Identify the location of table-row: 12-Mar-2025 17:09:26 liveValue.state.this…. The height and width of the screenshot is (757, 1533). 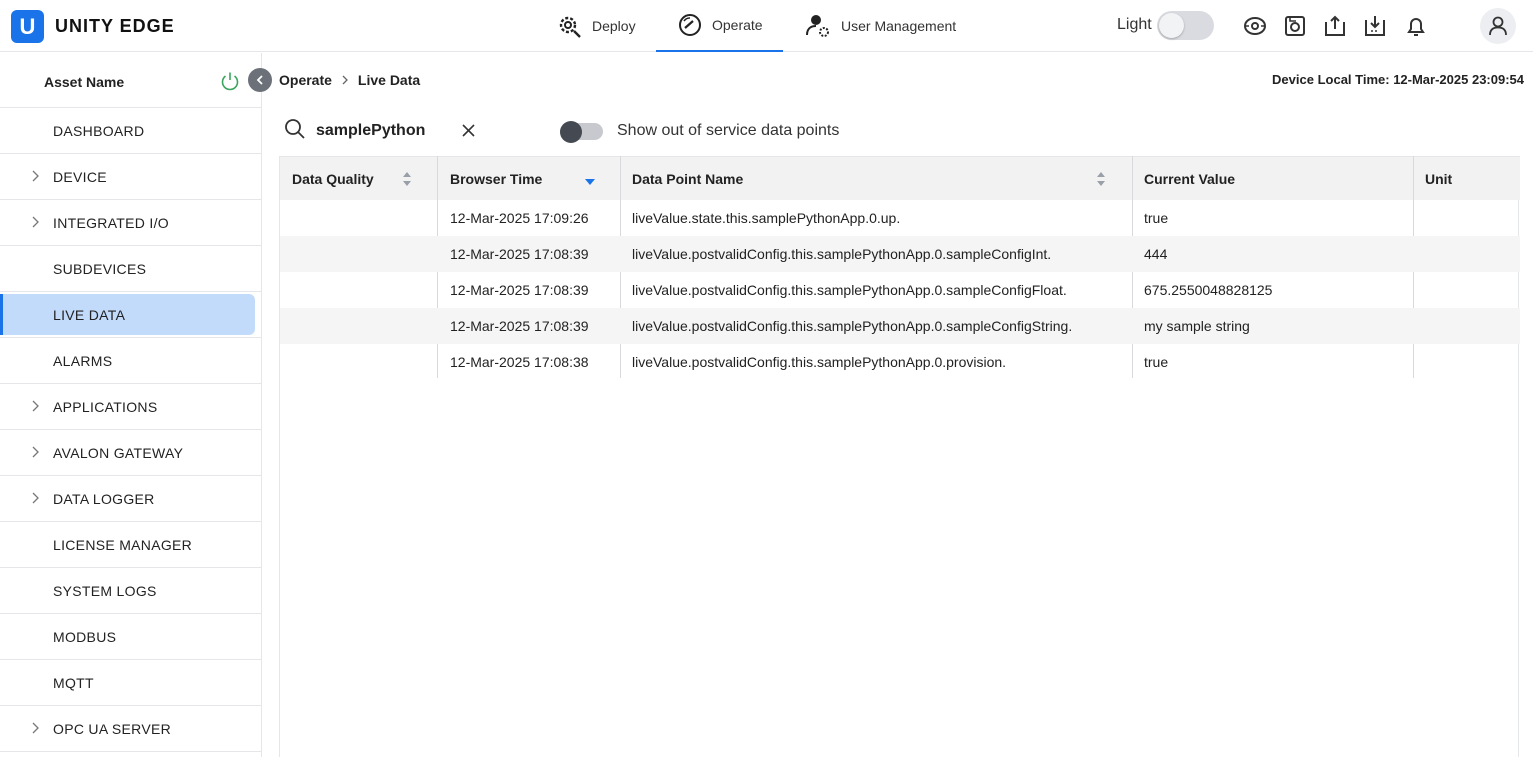
(900, 218).